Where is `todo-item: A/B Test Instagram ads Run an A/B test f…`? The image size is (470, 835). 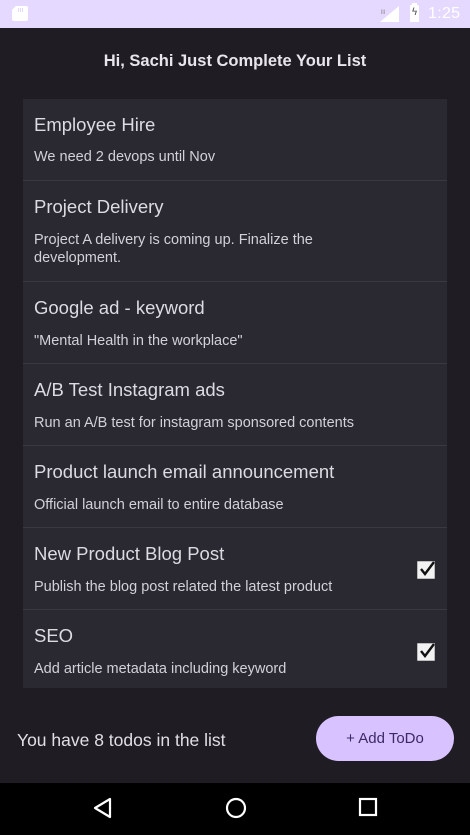 todo-item: A/B Test Instagram ads Run an A/B test f… is located at coordinates (235, 405).